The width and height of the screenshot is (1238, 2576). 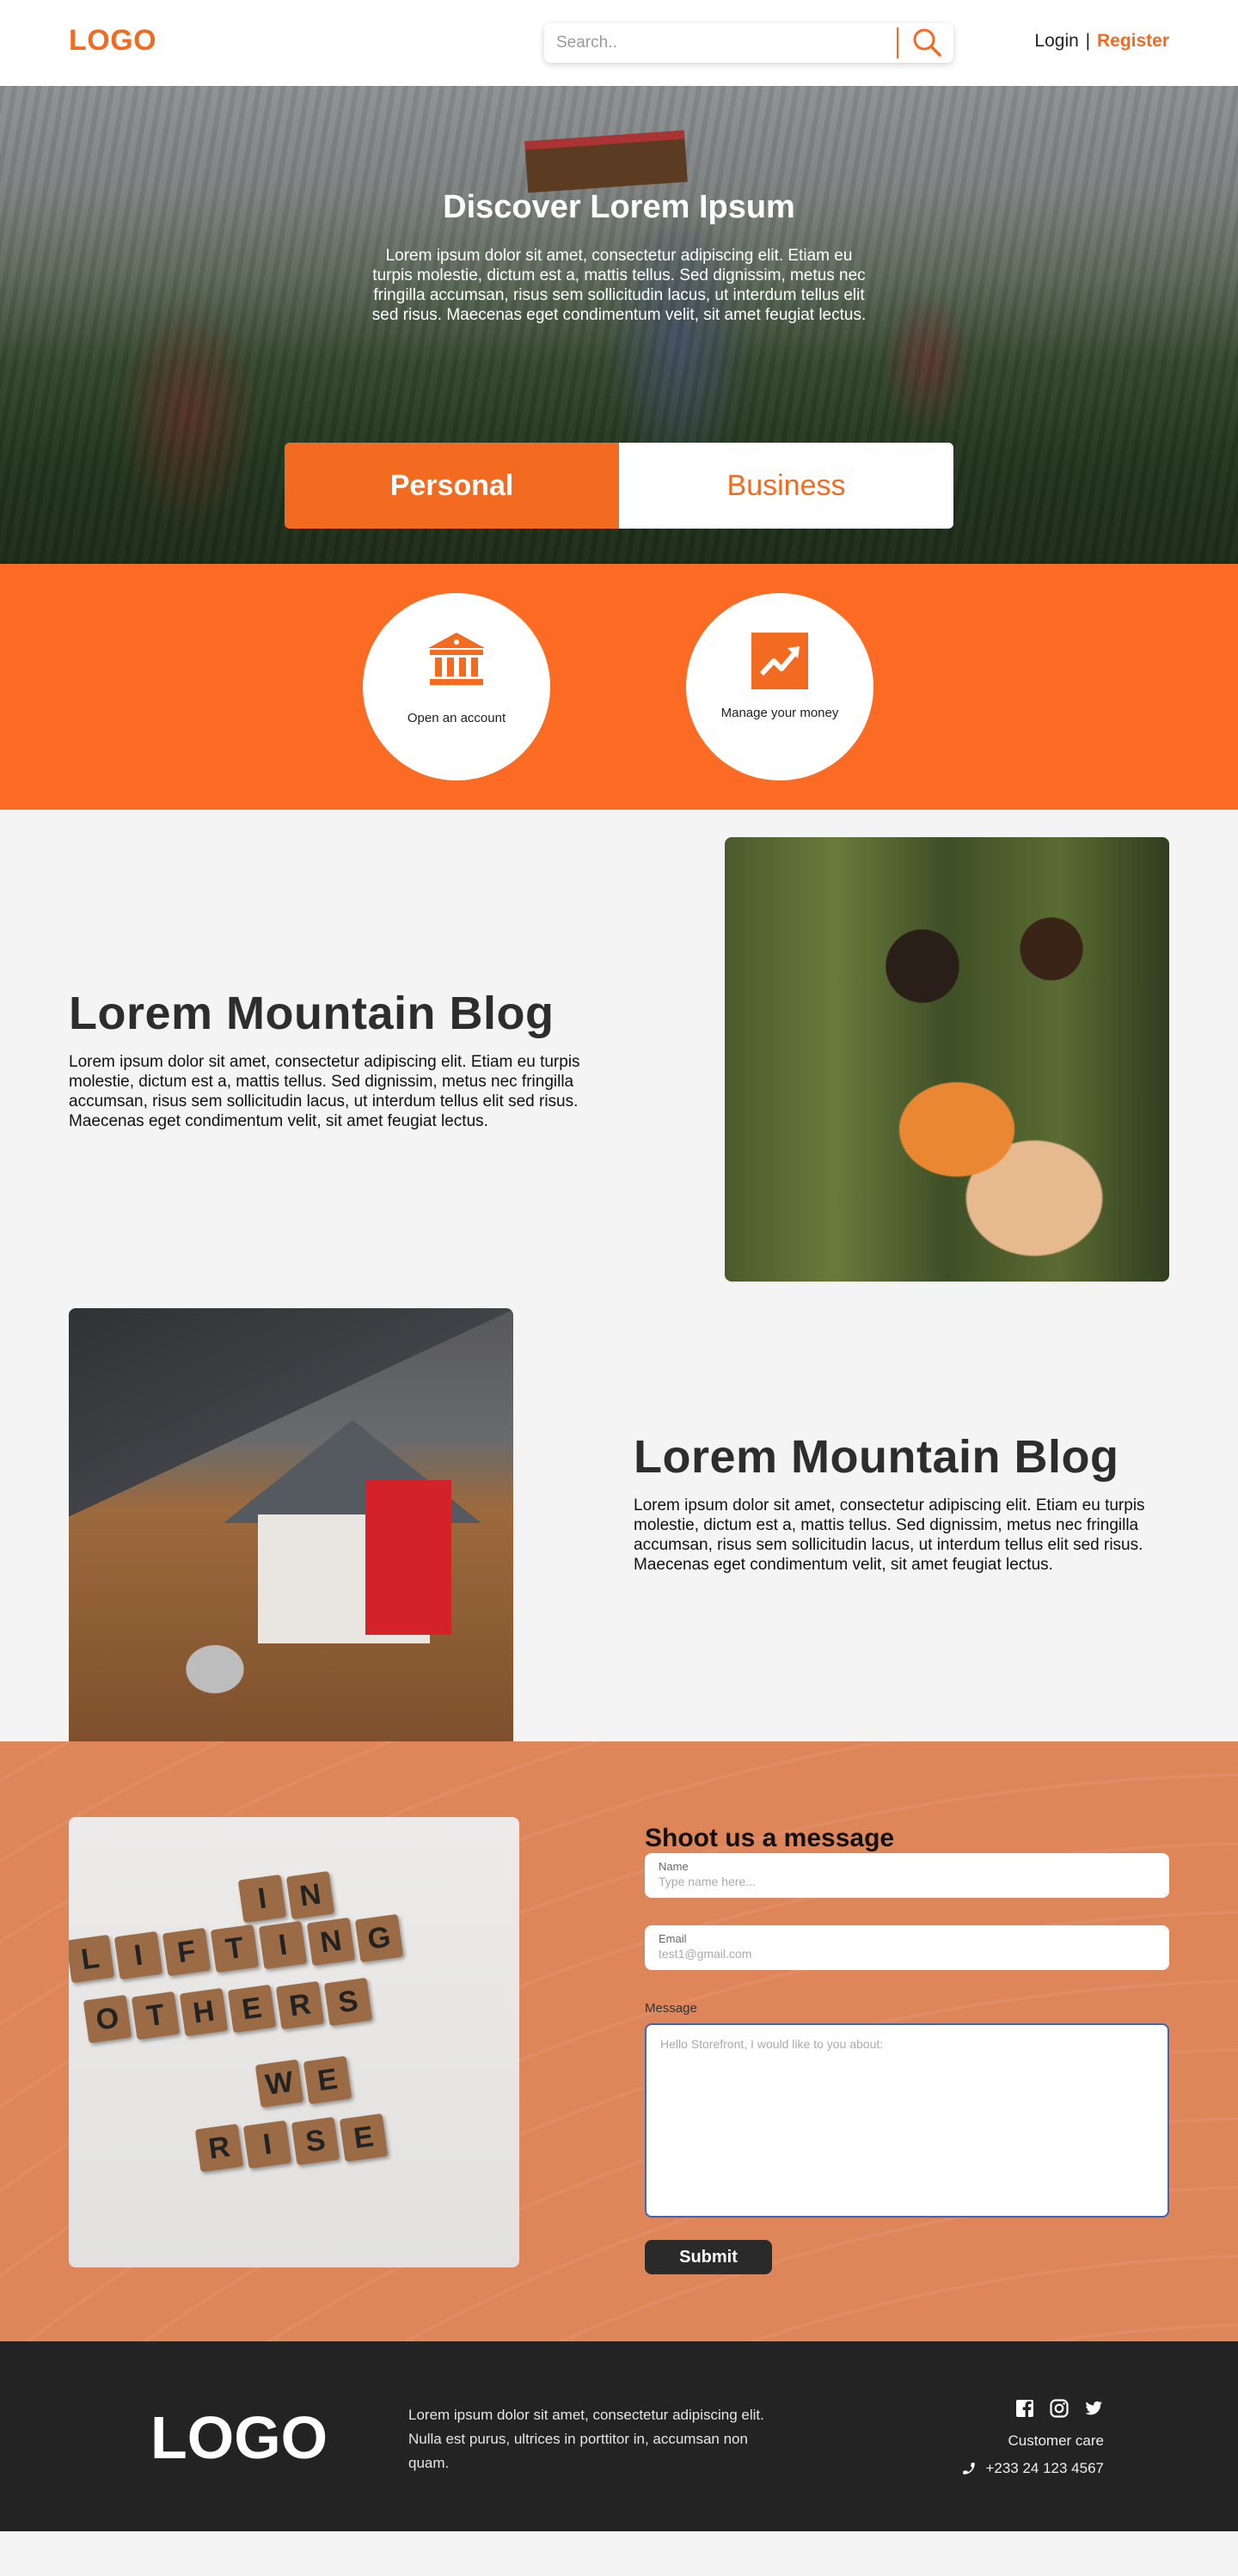 I want to click on twitter-icon, so click(x=1093, y=2408).